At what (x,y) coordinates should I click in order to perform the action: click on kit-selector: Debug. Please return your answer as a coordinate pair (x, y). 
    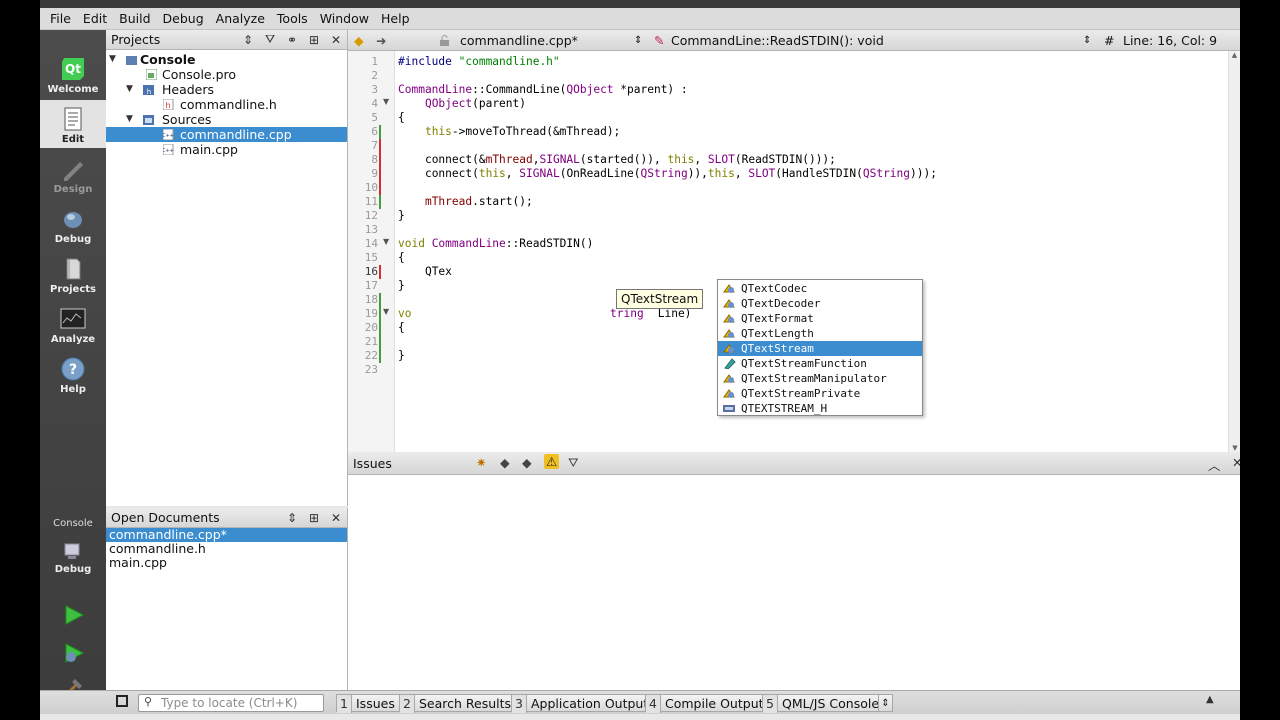
    Looking at the image, I should click on (73, 558).